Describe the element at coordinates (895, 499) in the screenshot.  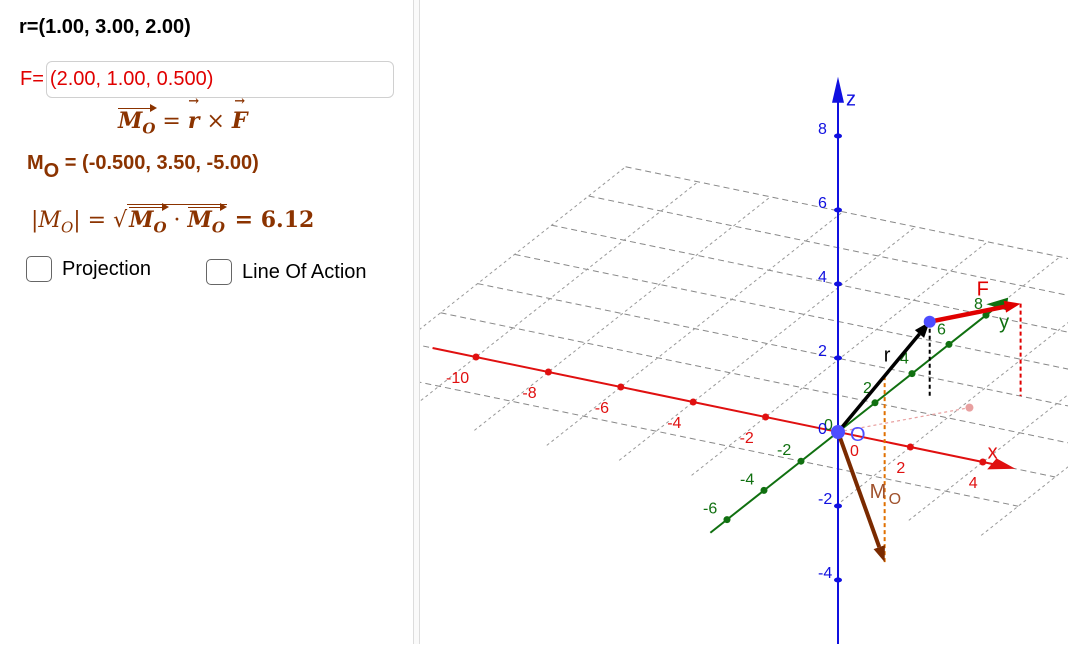
I see `mo-label-sub: O` at that location.